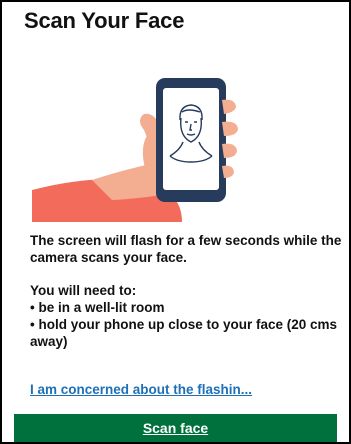 The image size is (351, 444). Describe the element at coordinates (83, 290) in the screenshot. I see `need-label: You will need to:` at that location.